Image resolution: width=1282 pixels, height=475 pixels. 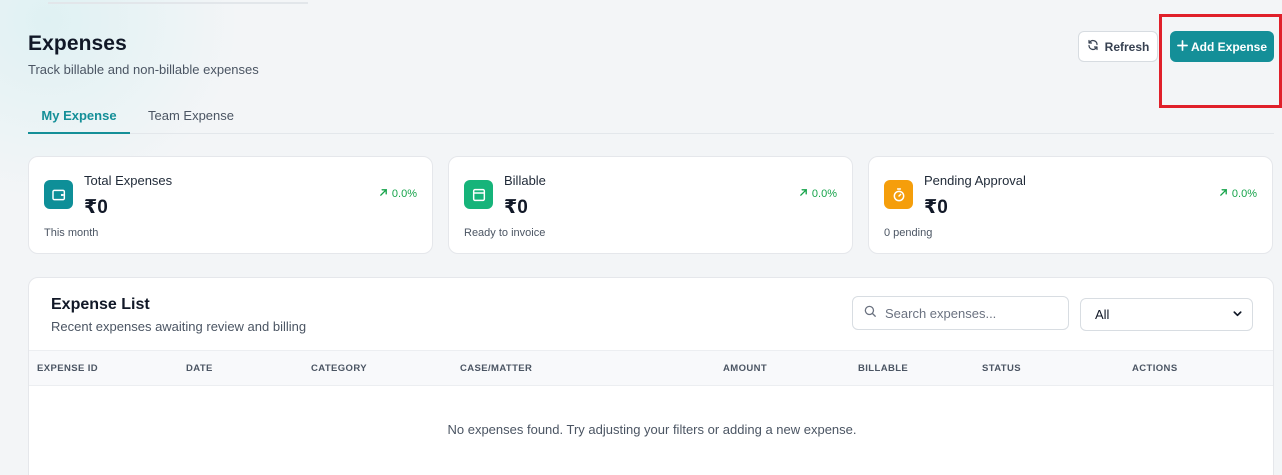 What do you see at coordinates (525, 180) in the screenshot?
I see `stat-title: Billable` at bounding box center [525, 180].